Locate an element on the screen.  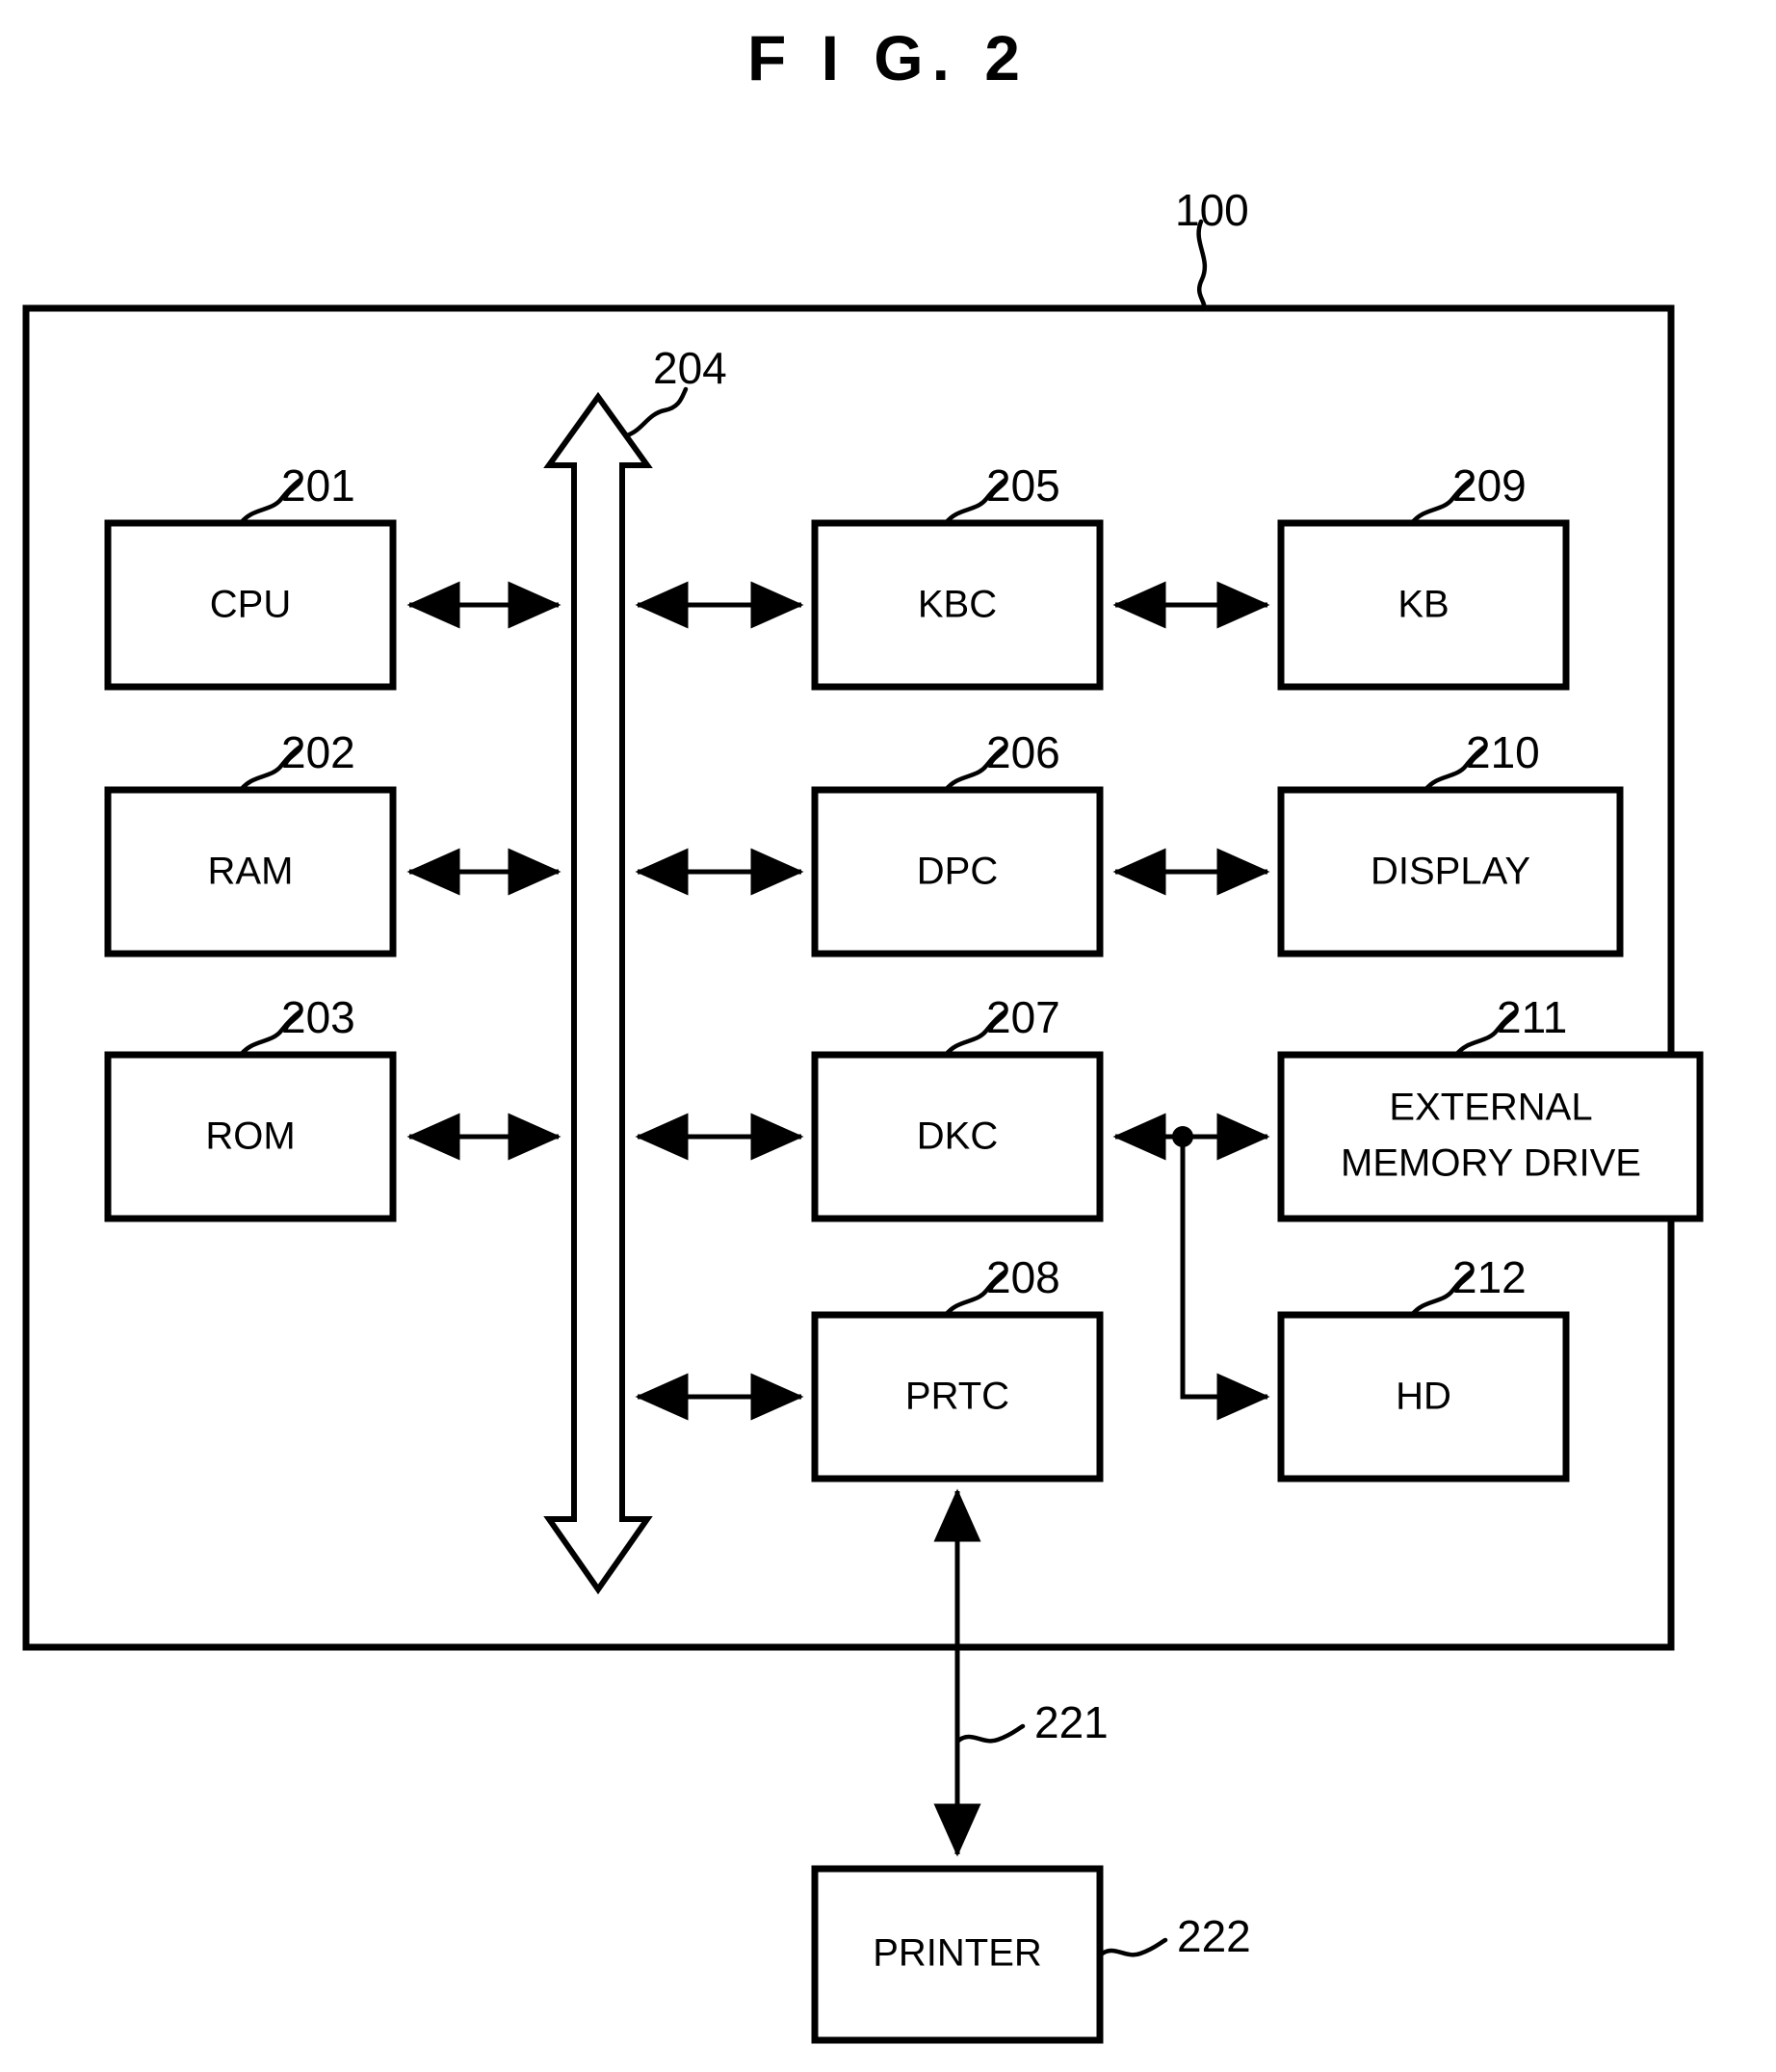
box-label-cpu: CPU is located at coordinates (250, 605).